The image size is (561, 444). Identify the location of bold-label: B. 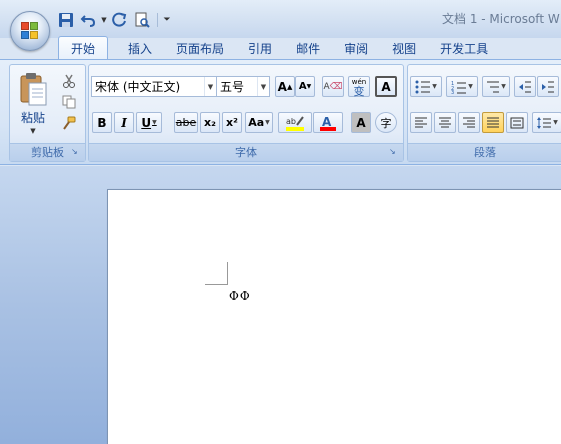
(102, 122).